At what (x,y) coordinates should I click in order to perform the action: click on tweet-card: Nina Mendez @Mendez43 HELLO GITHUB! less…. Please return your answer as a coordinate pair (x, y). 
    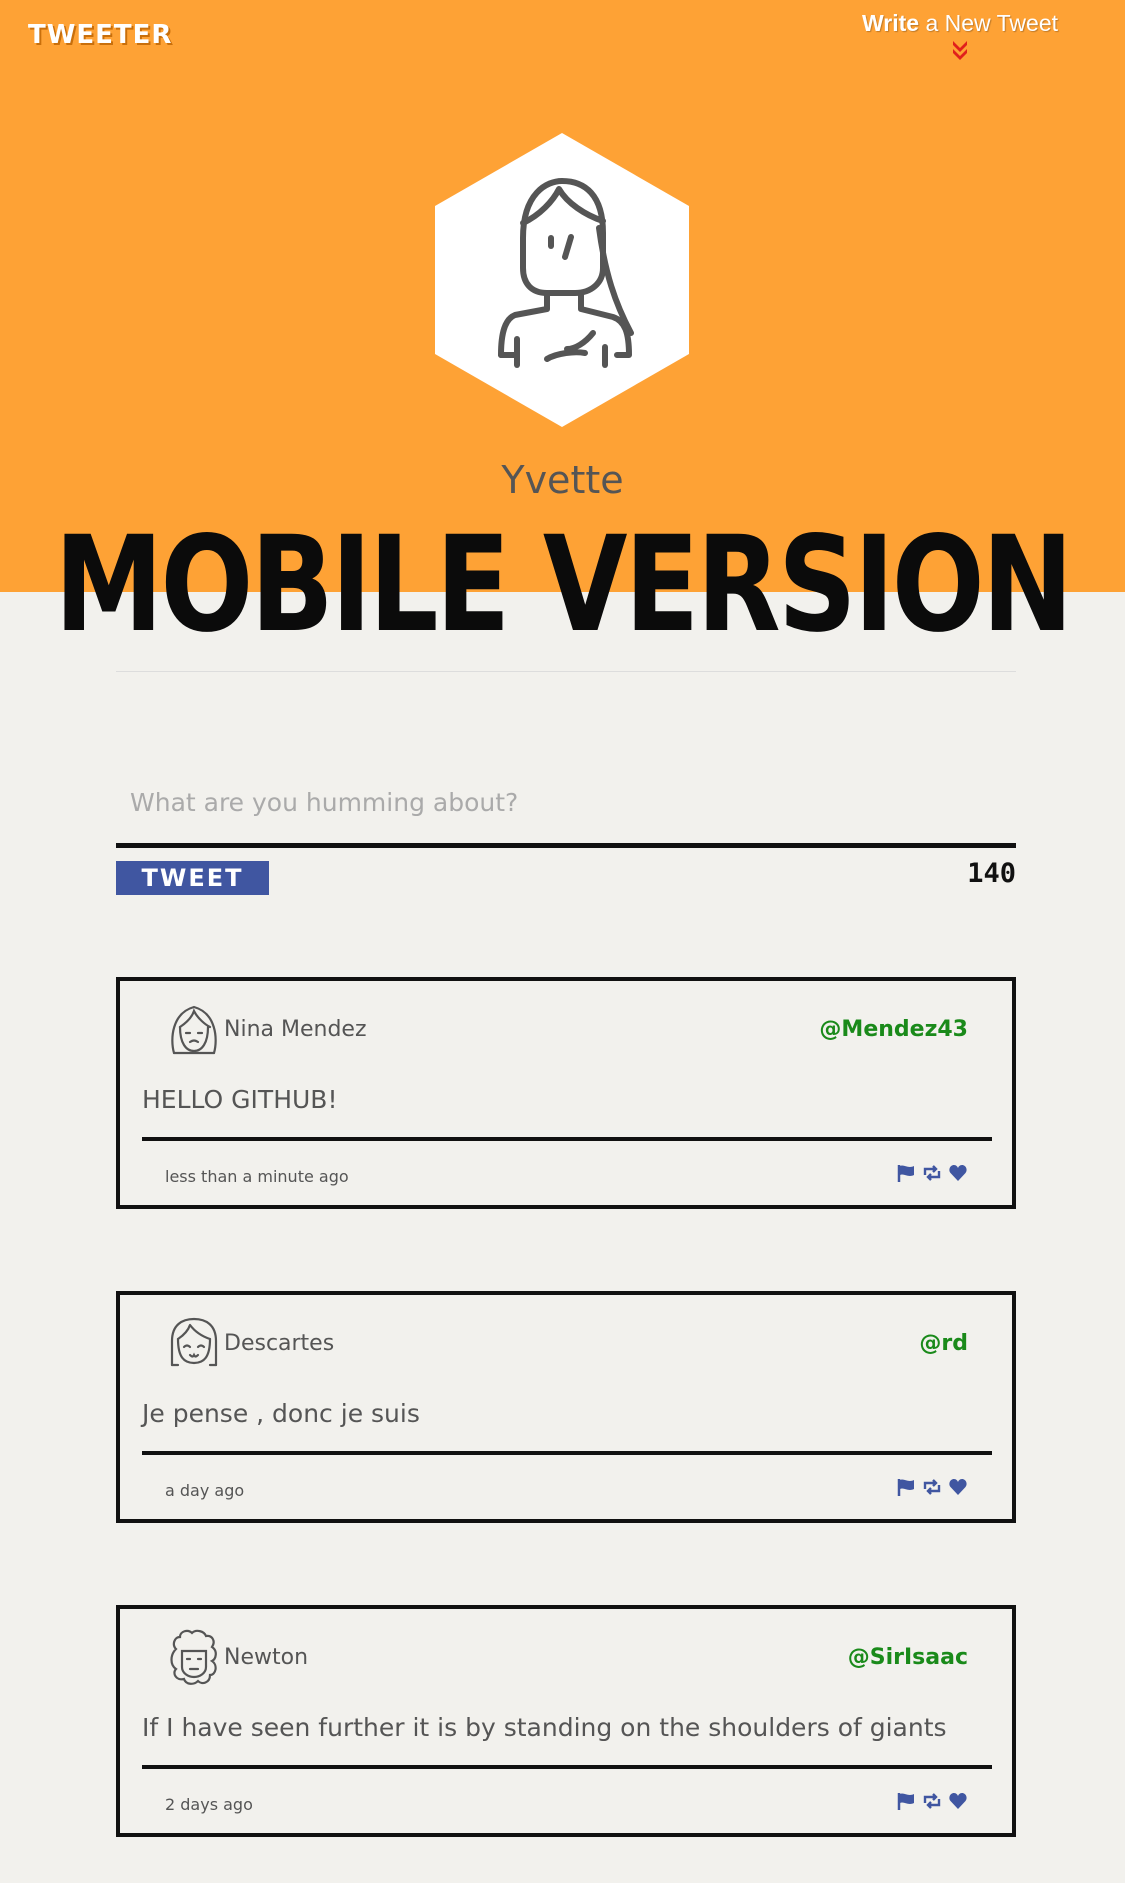
    Looking at the image, I should click on (566, 1093).